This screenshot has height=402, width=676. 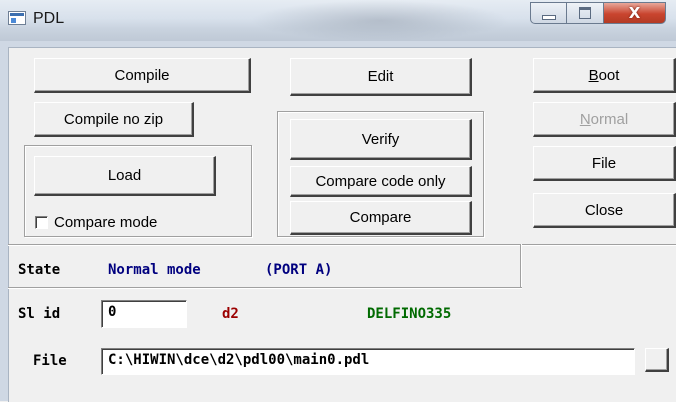 What do you see at coordinates (125, 176) in the screenshot?
I see `load-button: Load` at bounding box center [125, 176].